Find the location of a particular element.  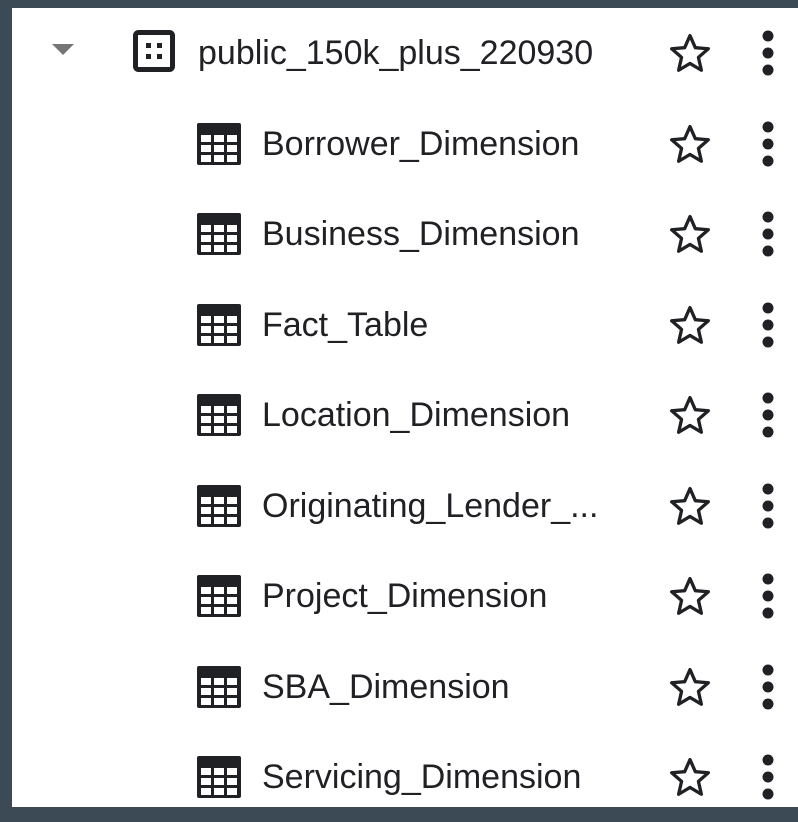

table-row: Location_Dimension is located at coordinates (405, 415).